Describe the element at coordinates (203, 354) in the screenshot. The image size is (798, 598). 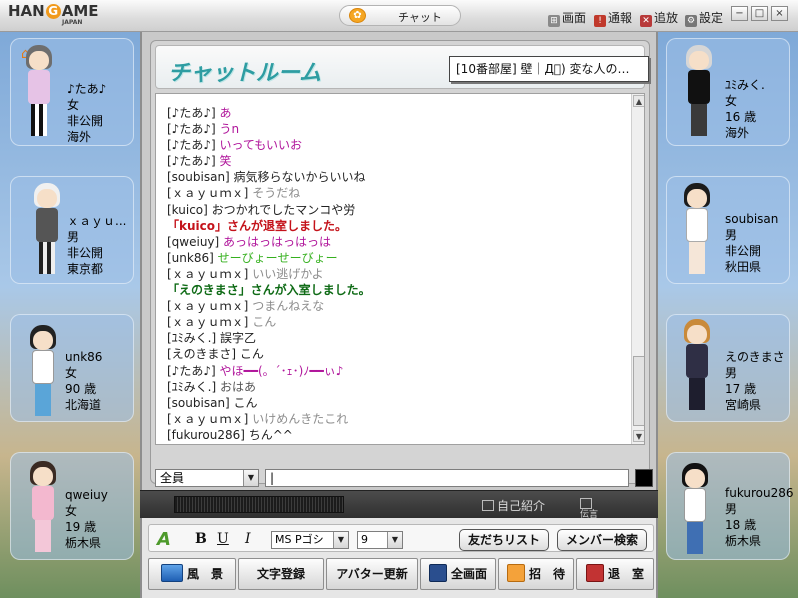
I see `chat-message-sender: [えのきまさ]` at that location.